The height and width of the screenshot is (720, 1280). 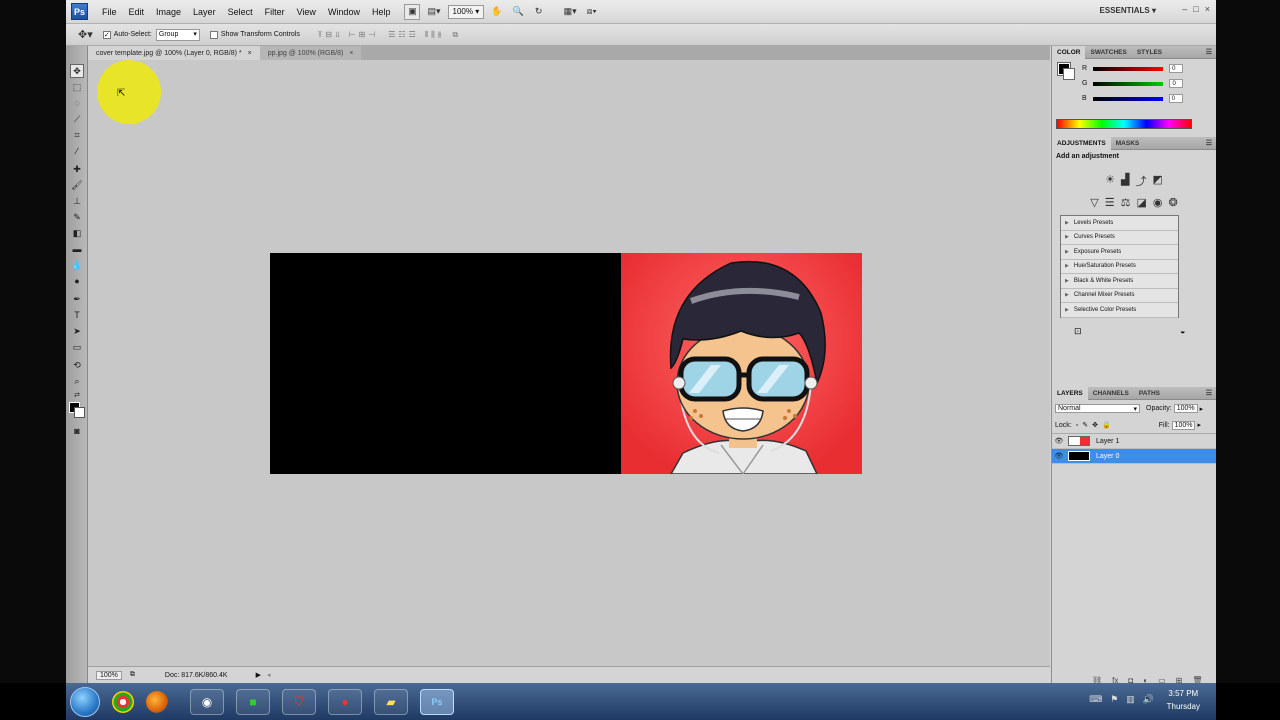 I want to click on lock-pixels-icon: ✎, so click(x=1085, y=425).